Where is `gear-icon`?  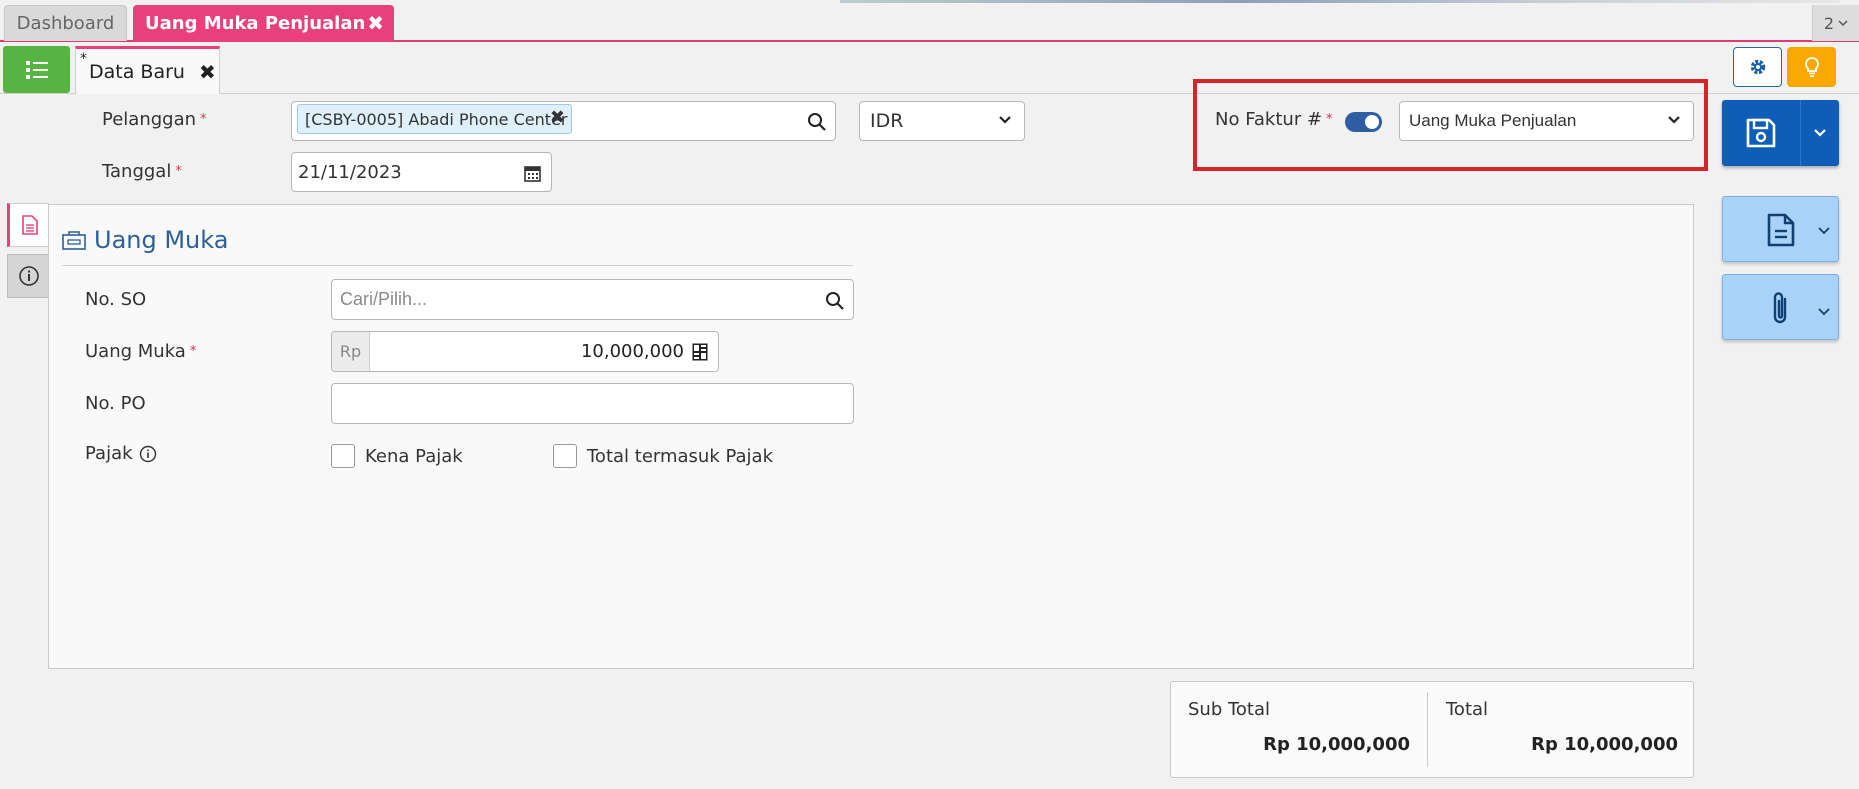 gear-icon is located at coordinates (1757, 67).